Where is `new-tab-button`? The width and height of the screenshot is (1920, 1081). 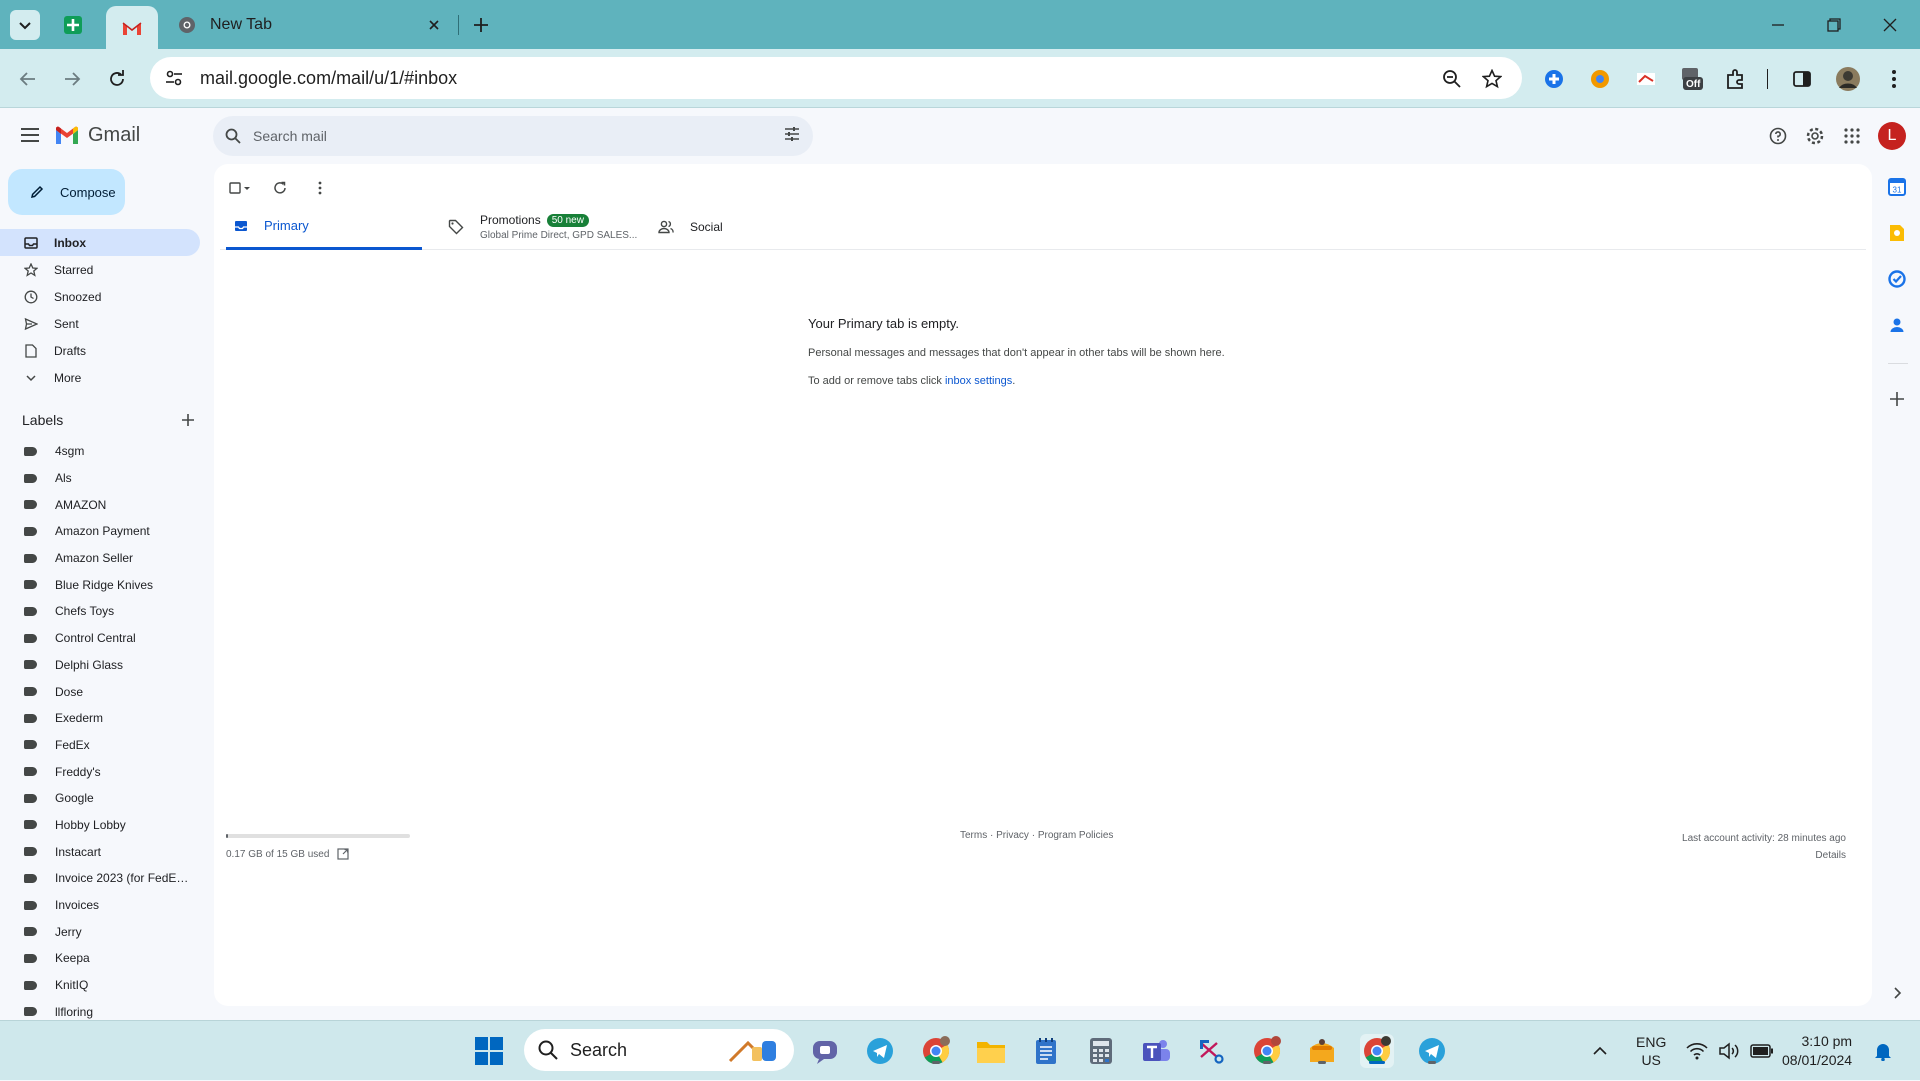
new-tab-button is located at coordinates (481, 25).